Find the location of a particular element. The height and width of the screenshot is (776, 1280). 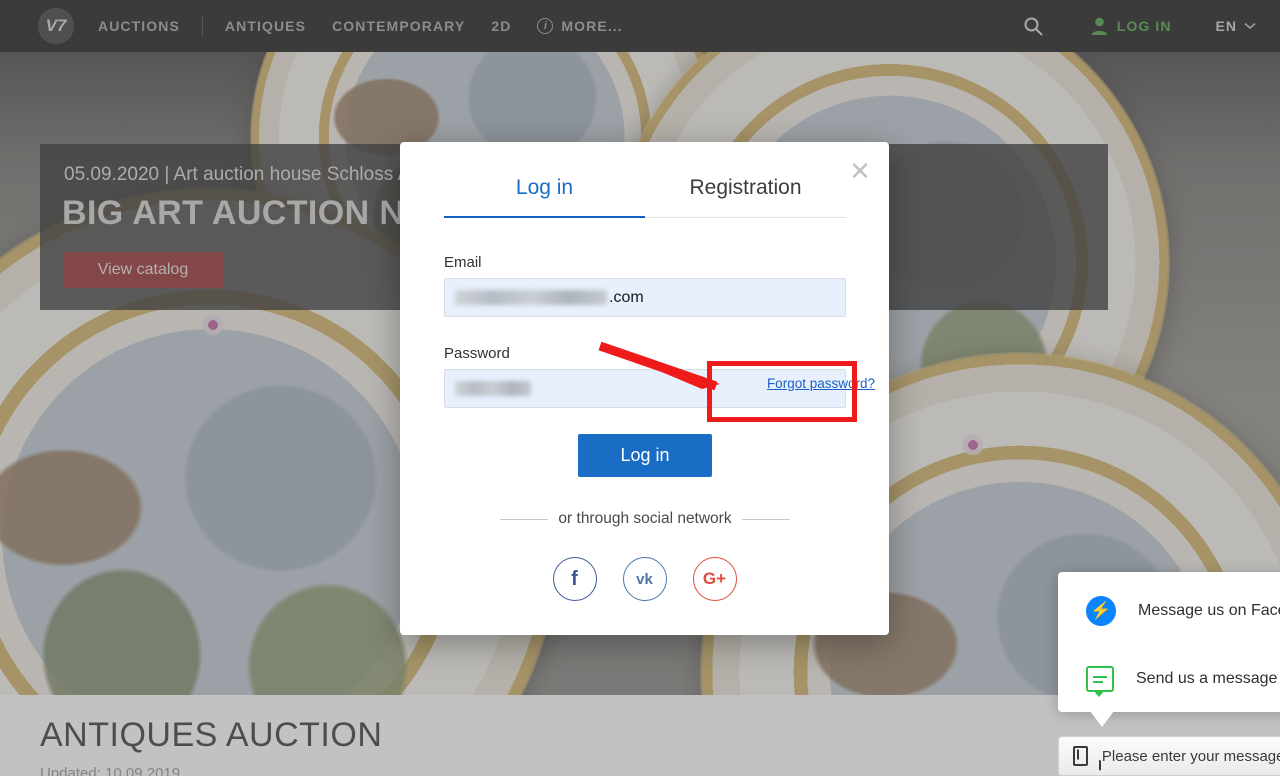

email-label: Email is located at coordinates (463, 262).